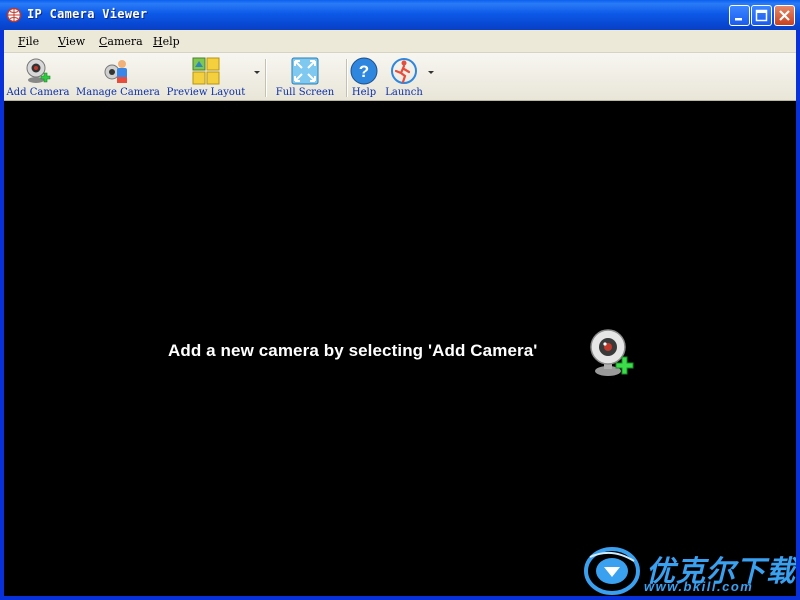 This screenshot has height=600, width=800. Describe the element at coordinates (115, 71) in the screenshot. I see `manage-camera-icon` at that location.